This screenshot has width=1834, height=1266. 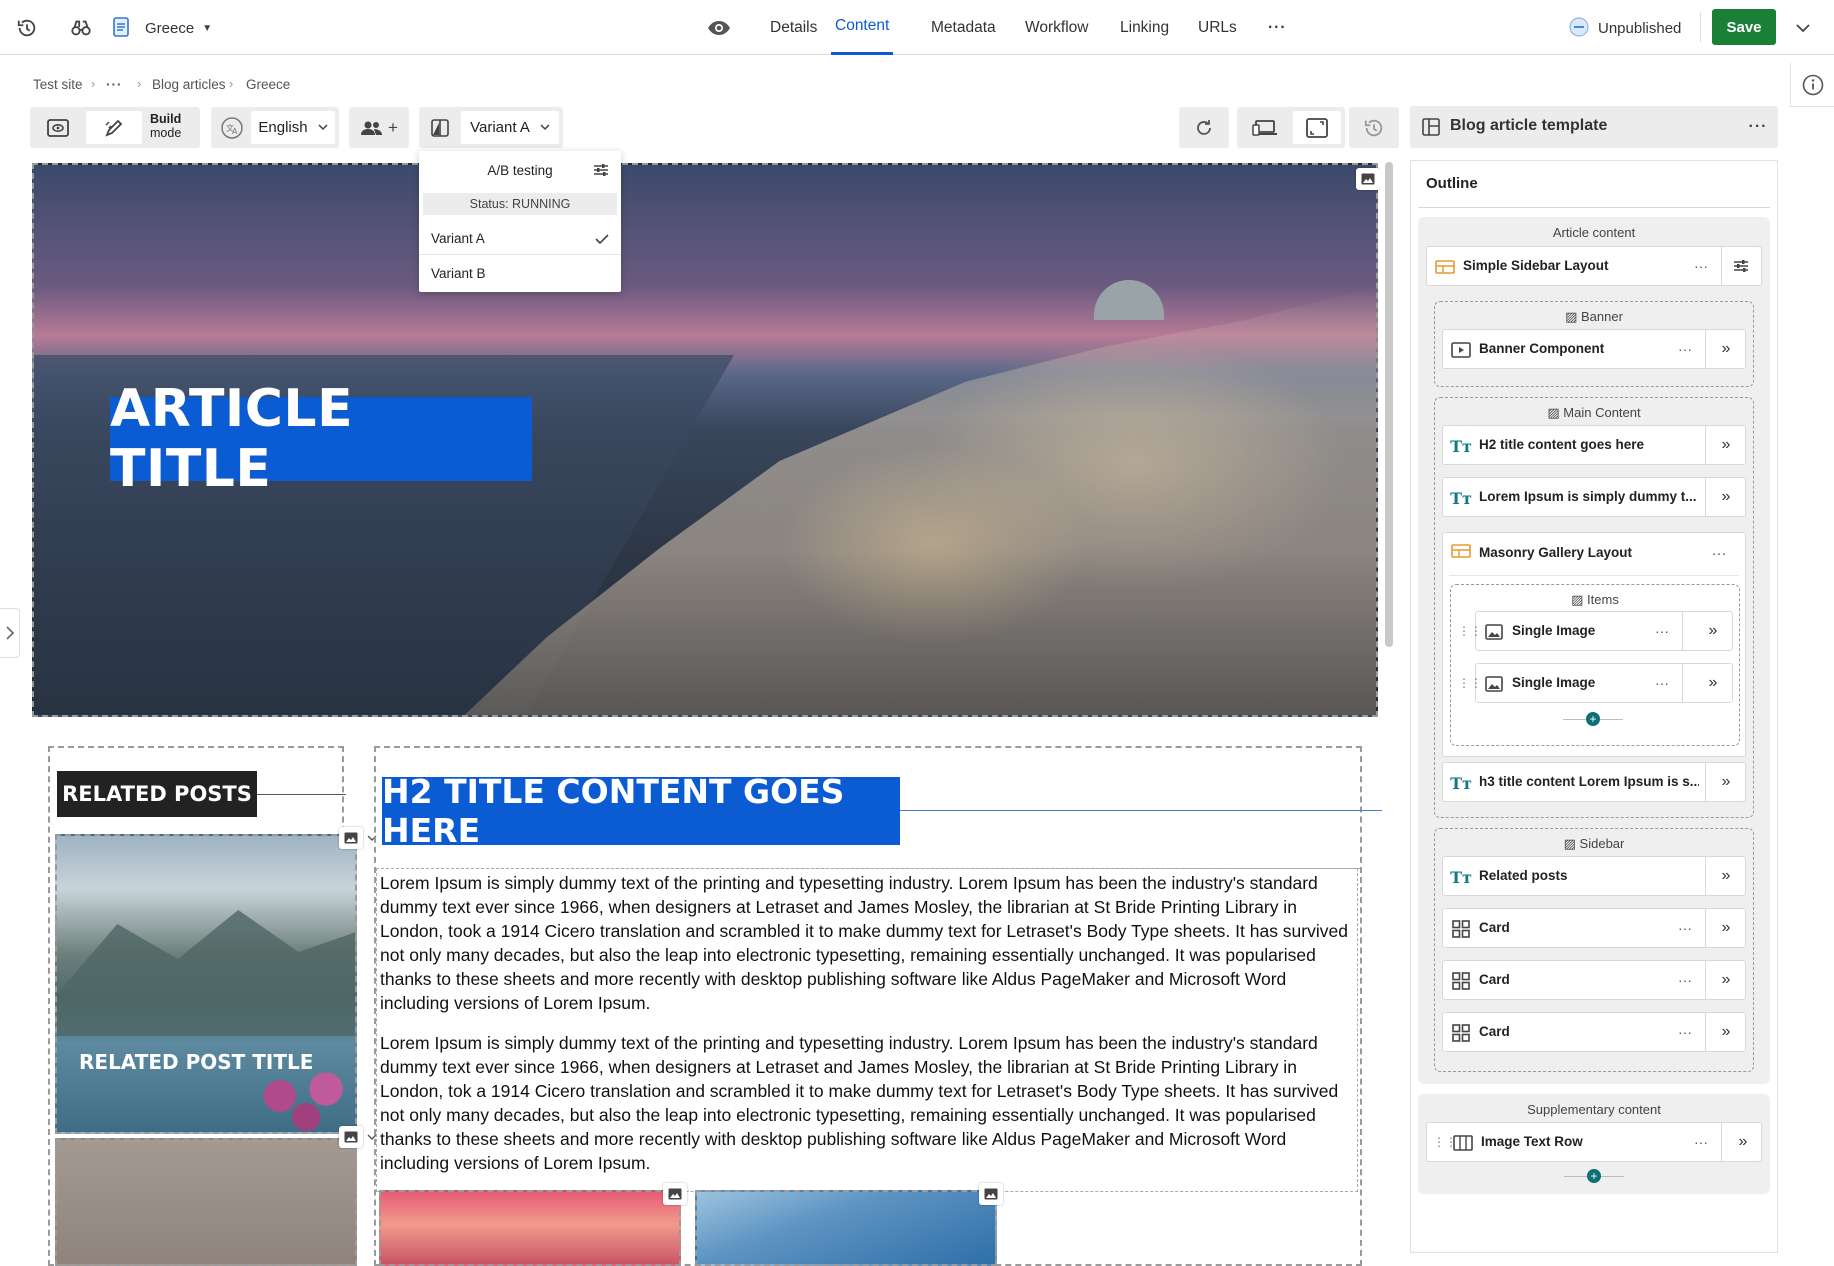 I want to click on info-button, so click(x=1812, y=85).